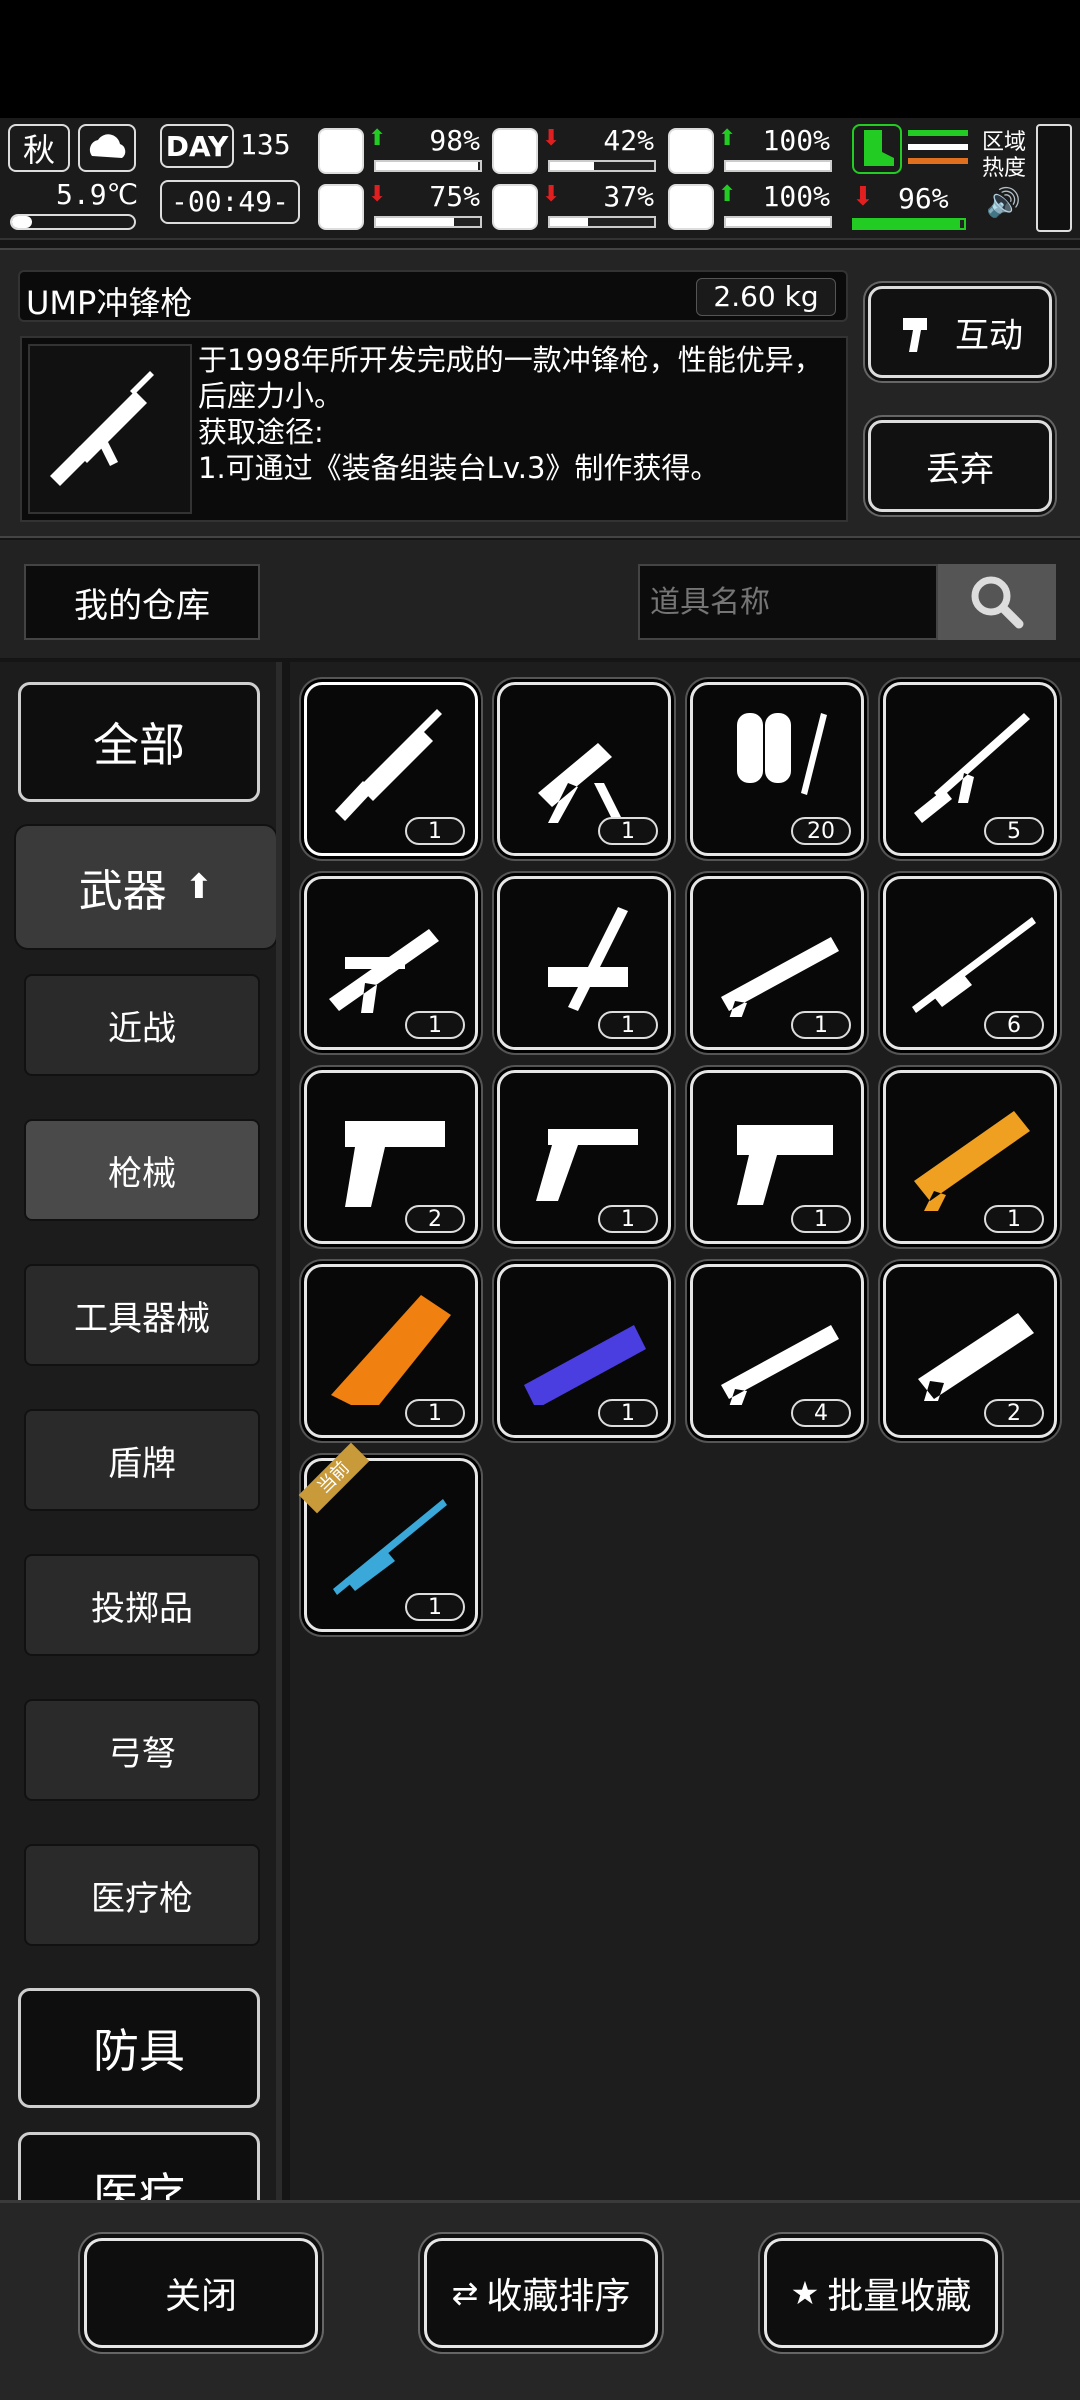 The height and width of the screenshot is (2400, 1080). What do you see at coordinates (989, 335) in the screenshot?
I see `interact-label: 互动` at bounding box center [989, 335].